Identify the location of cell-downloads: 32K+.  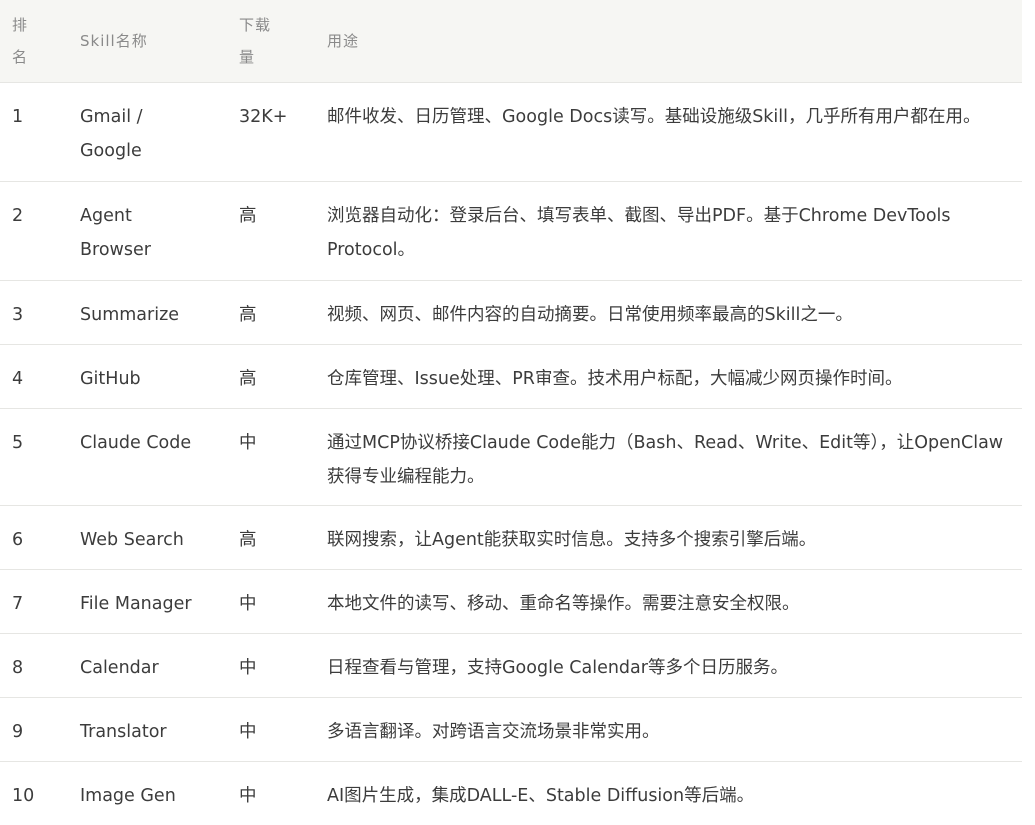
(271, 132).